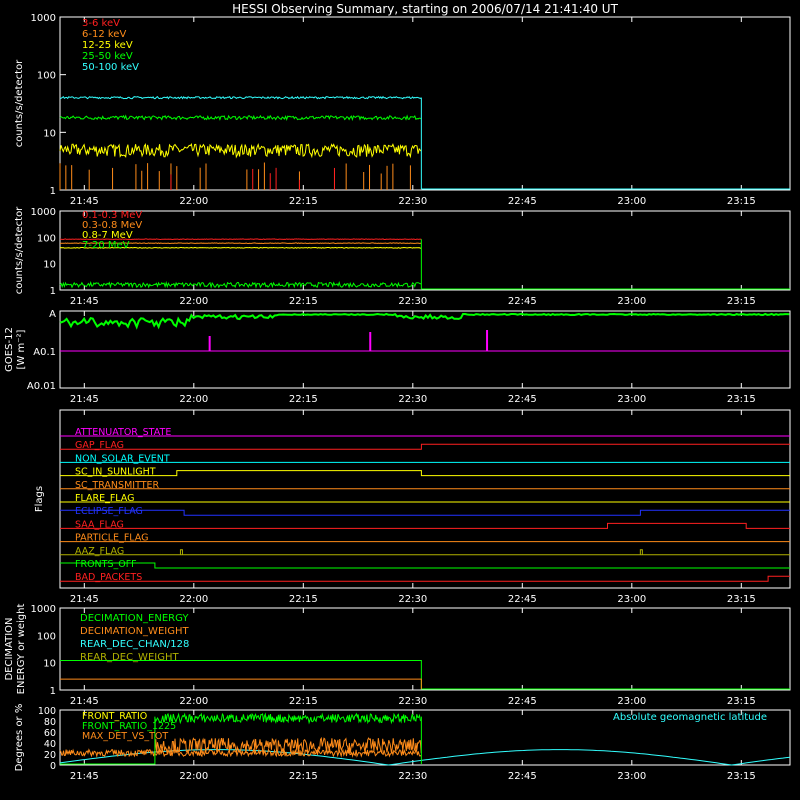 Image resolution: width=800 pixels, height=800 pixels. What do you see at coordinates (241, 683) in the screenshot?
I see `decim-weight-line` at bounding box center [241, 683].